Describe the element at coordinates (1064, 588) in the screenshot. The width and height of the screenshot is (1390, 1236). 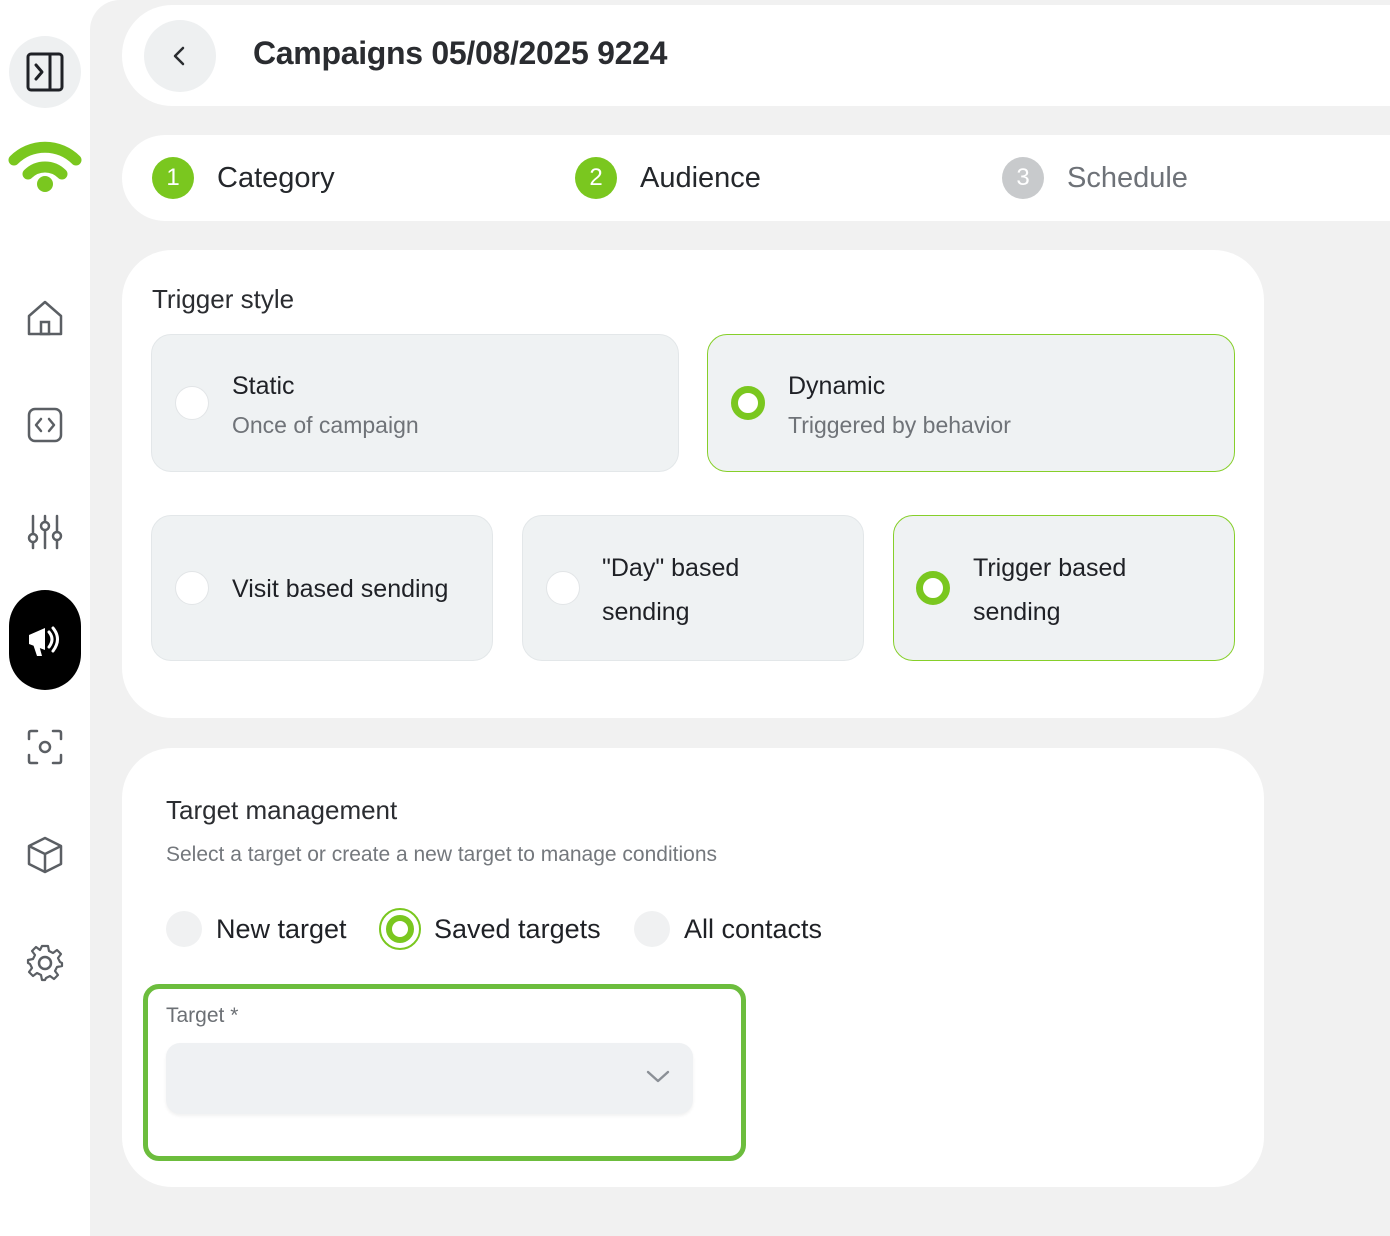
I see `option-trigger-based: Trigger based sending` at that location.